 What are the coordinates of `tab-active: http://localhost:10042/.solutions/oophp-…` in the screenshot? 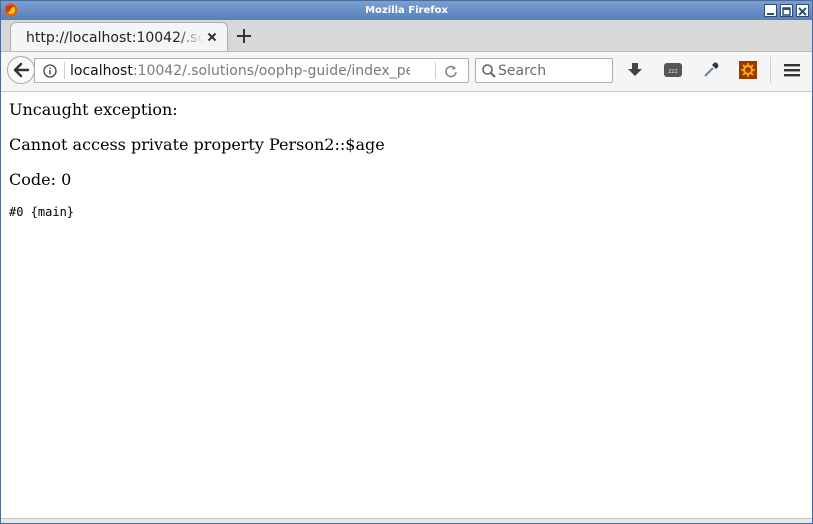 It's located at (119, 36).